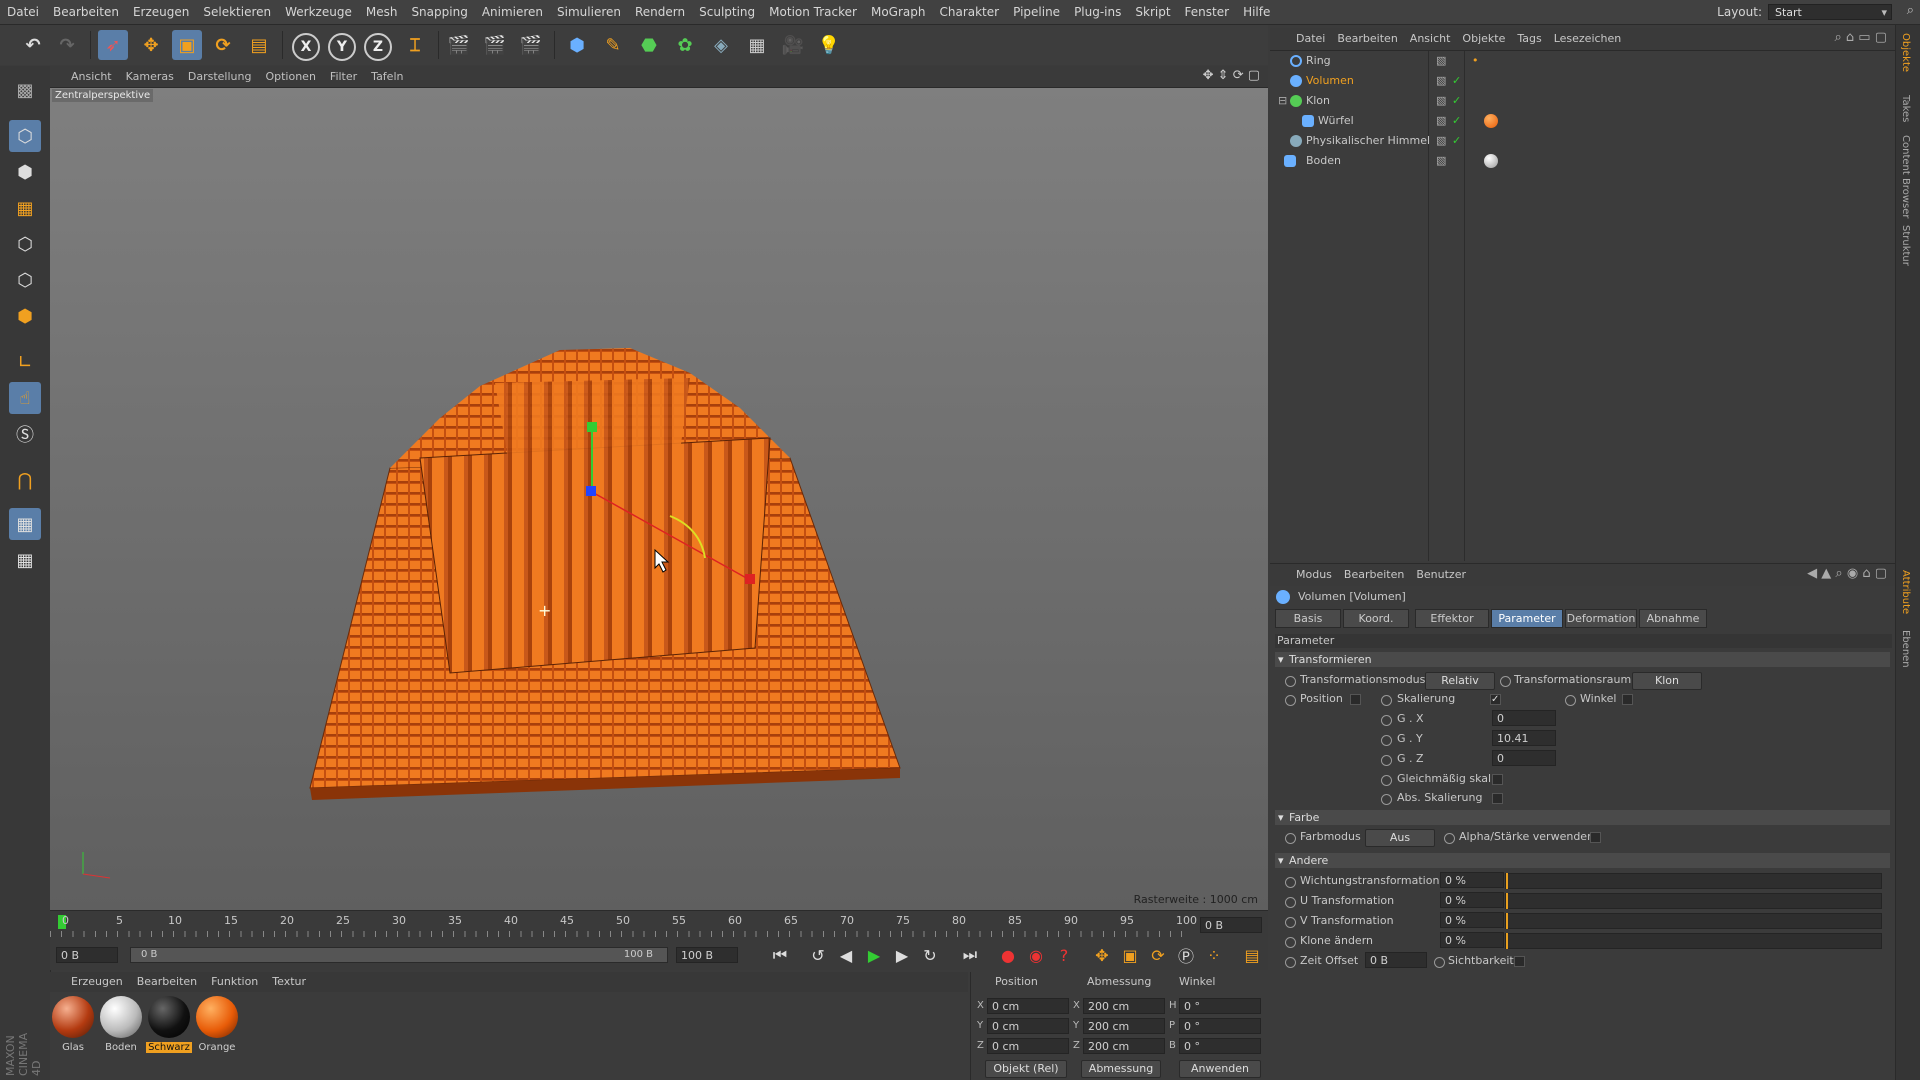  I want to click on obj-menu-tags: Tags, so click(1529, 39).